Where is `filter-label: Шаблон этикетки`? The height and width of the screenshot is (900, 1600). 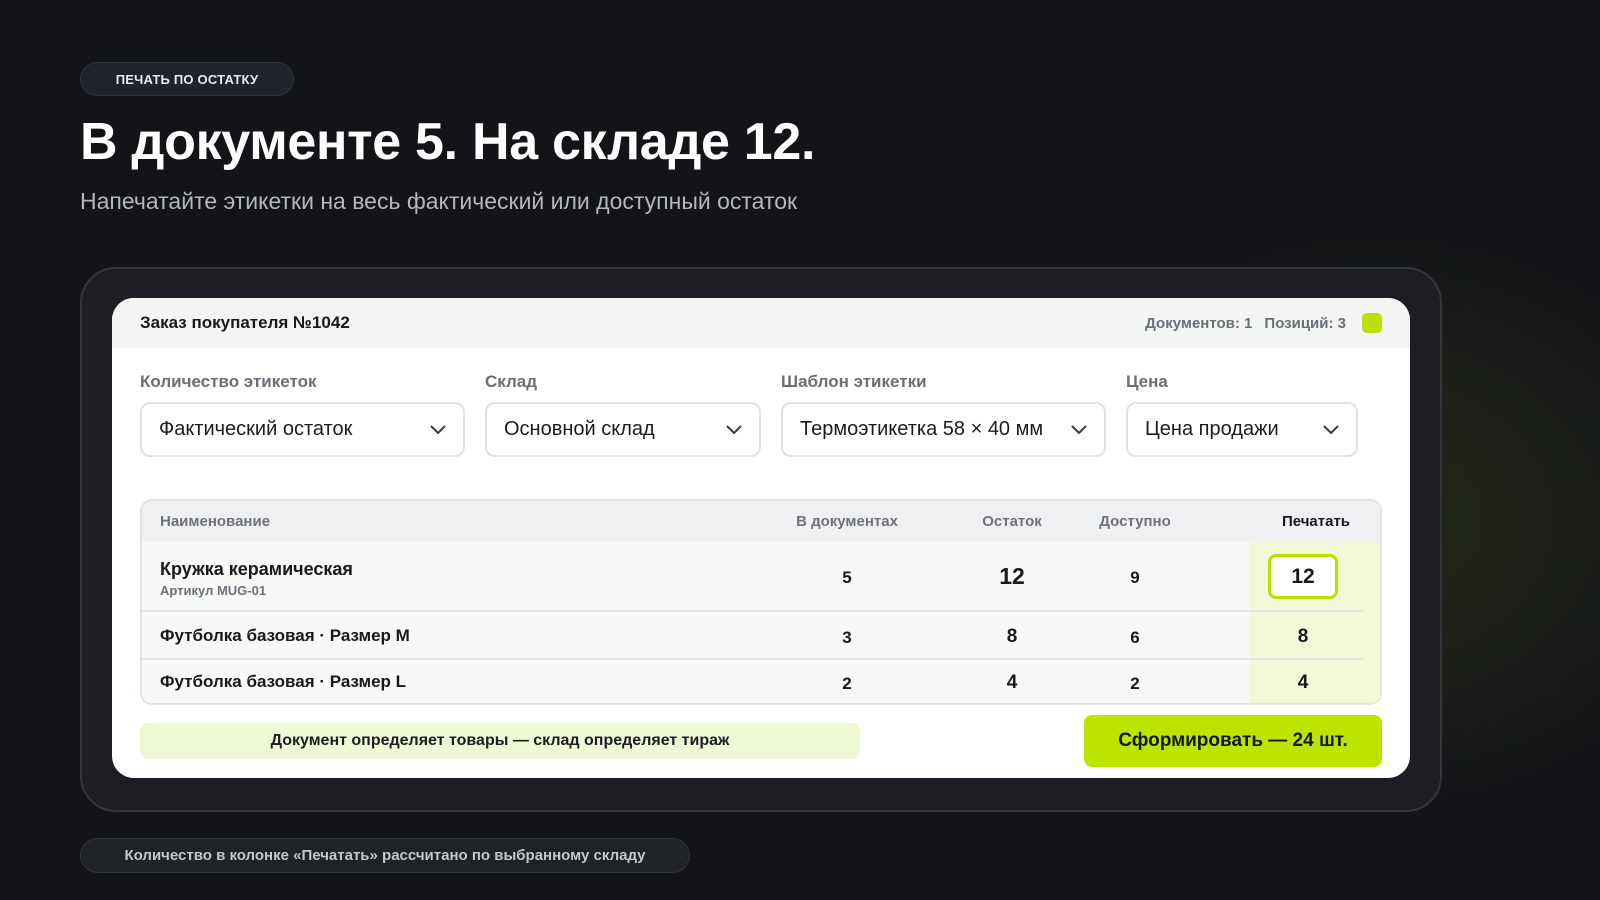 filter-label: Шаблон этикетки is located at coordinates (854, 381).